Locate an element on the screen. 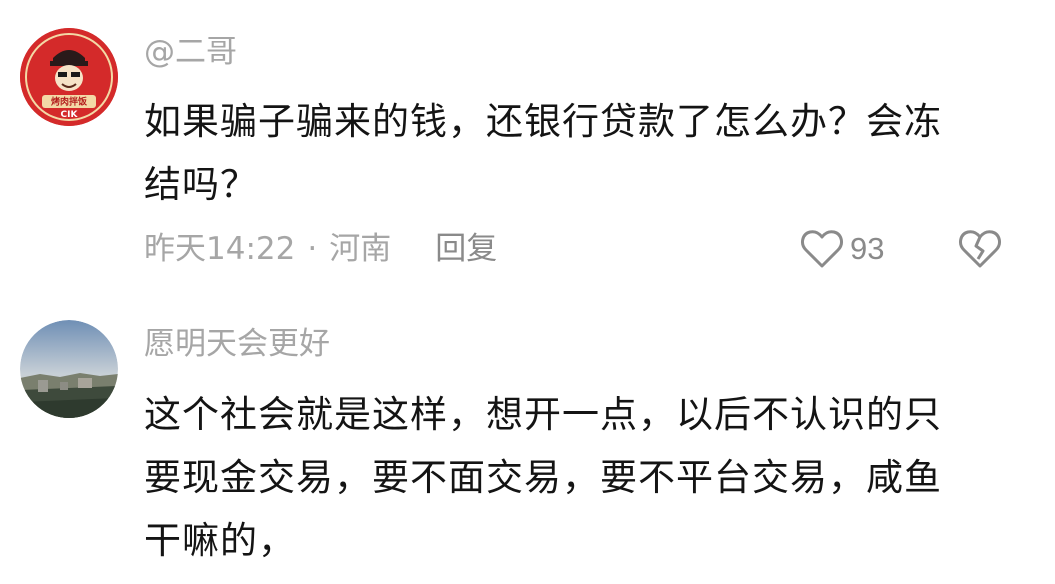 This screenshot has height=584, width=1055. like-button: 93 is located at coordinates (842, 249).